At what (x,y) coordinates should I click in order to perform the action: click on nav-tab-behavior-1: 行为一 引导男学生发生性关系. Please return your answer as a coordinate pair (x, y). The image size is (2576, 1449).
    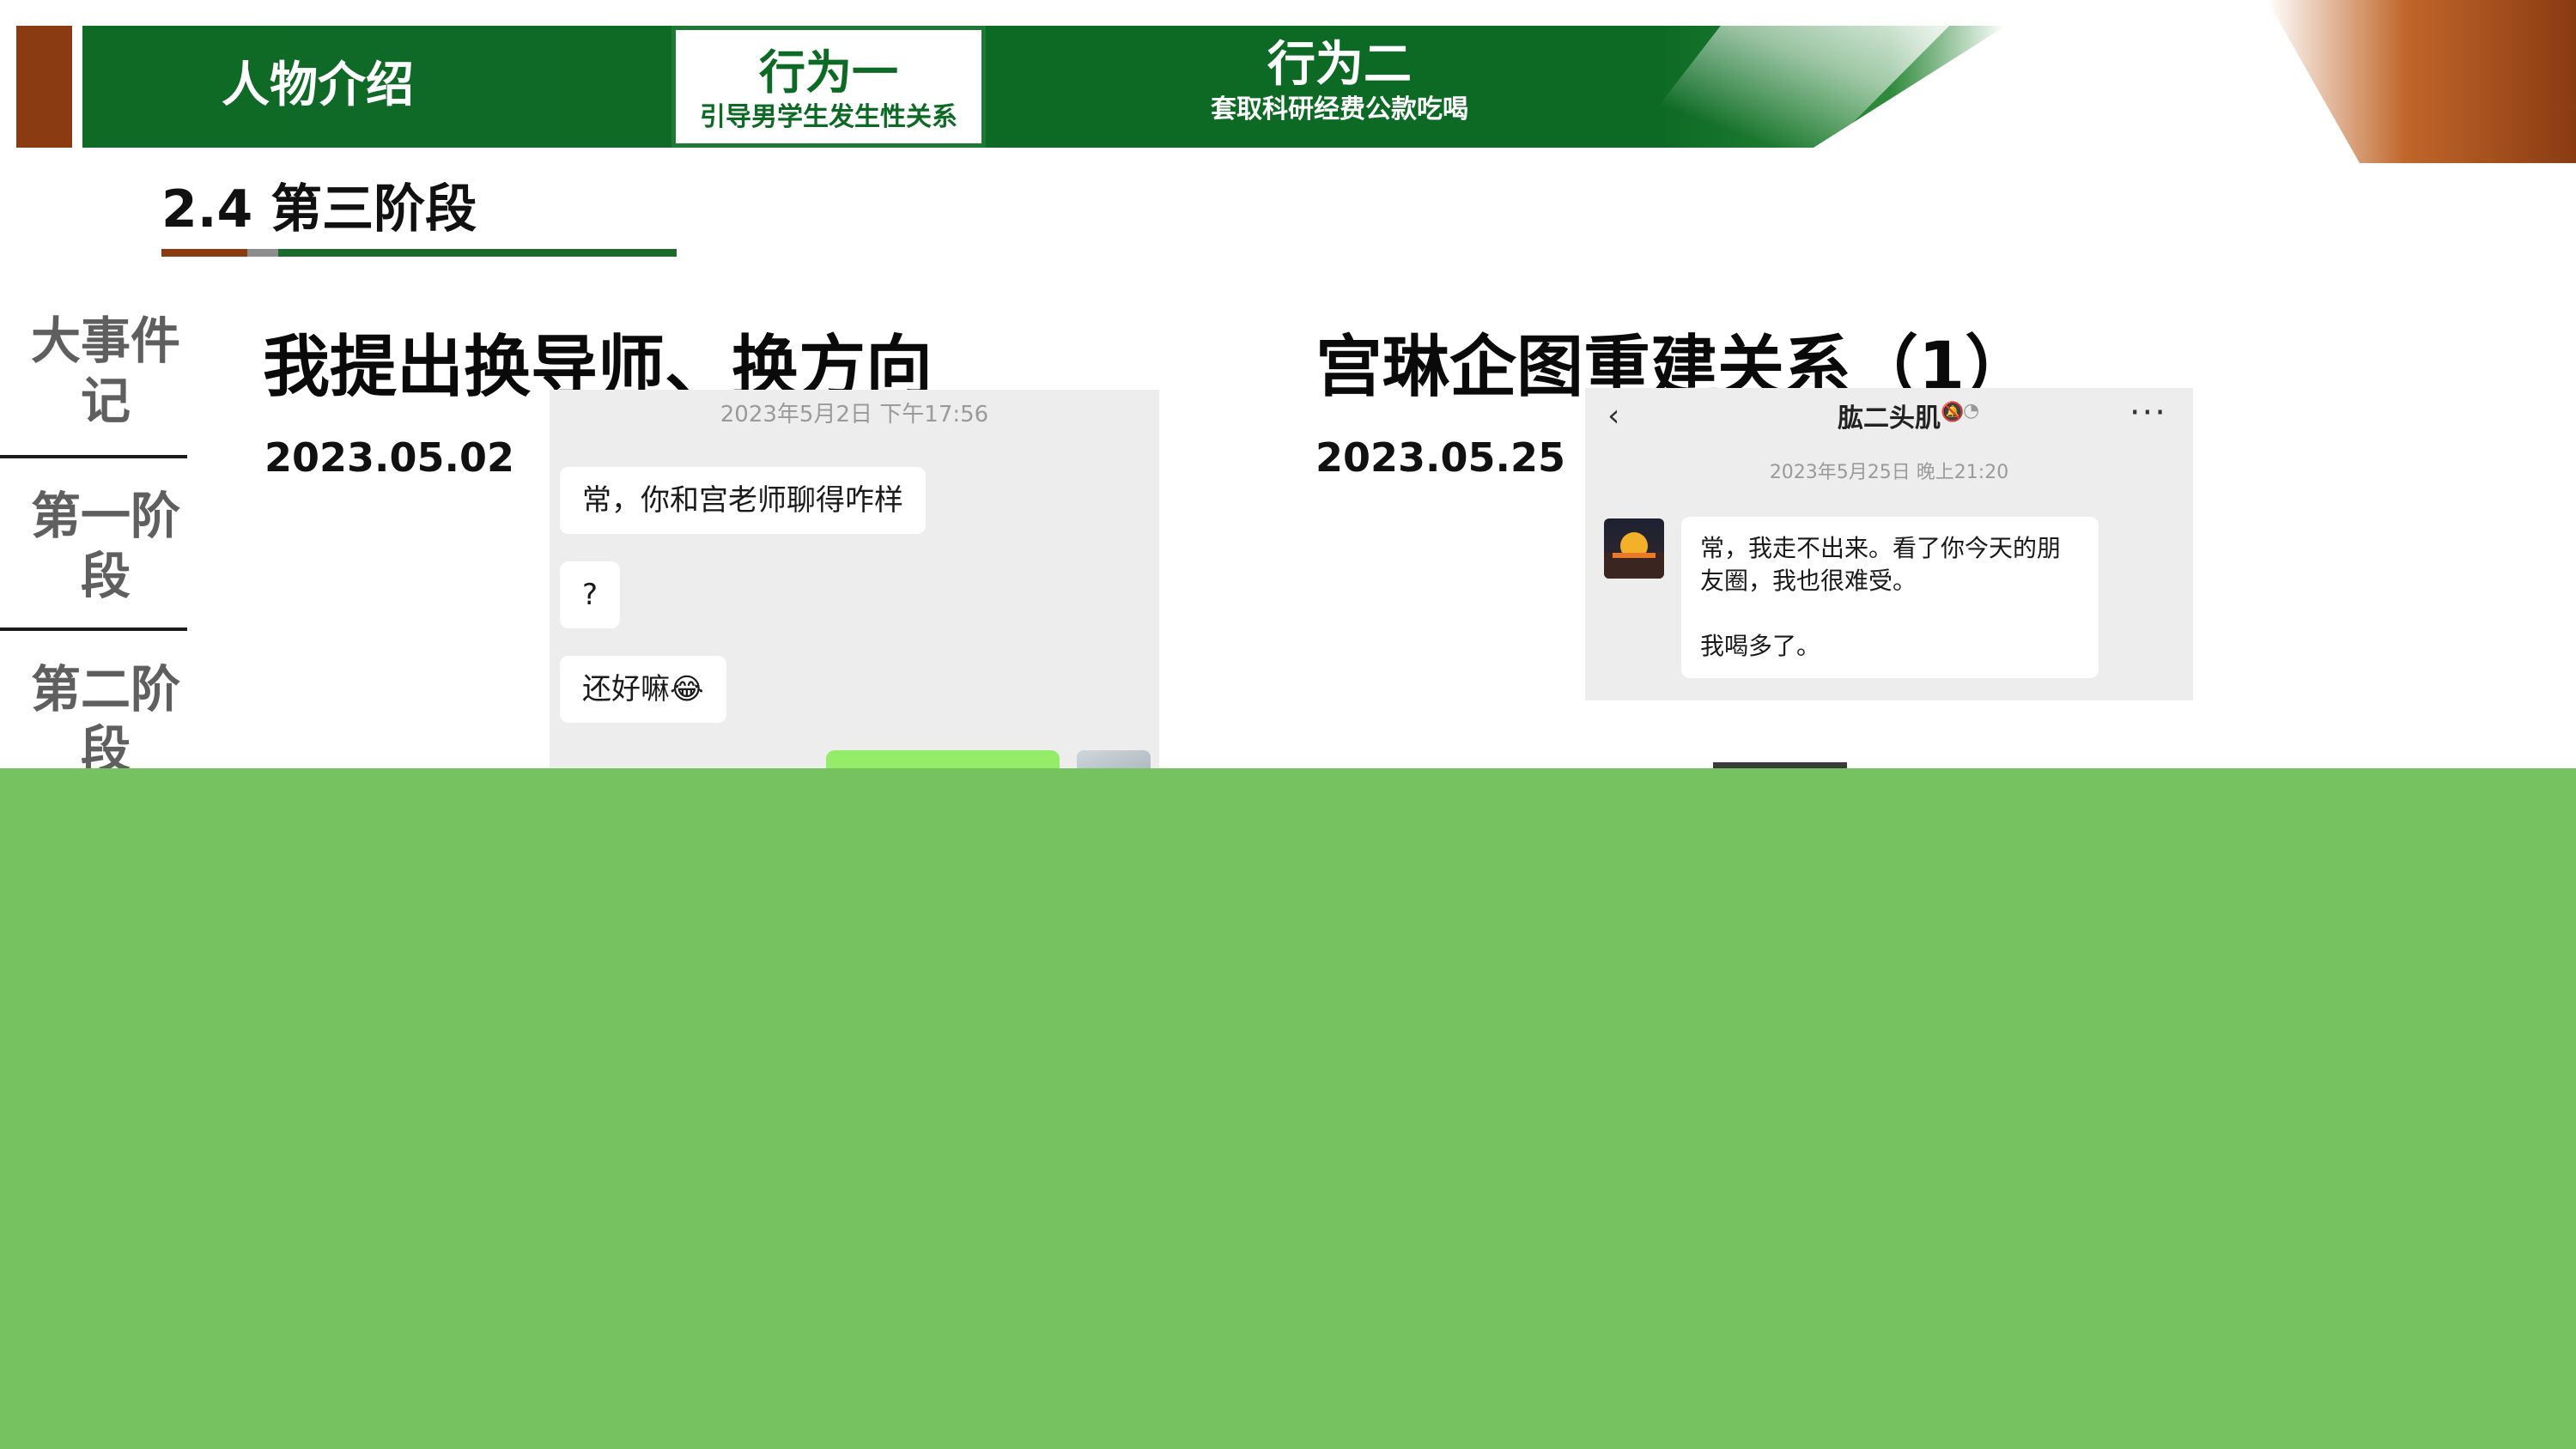
    Looking at the image, I should click on (828, 87).